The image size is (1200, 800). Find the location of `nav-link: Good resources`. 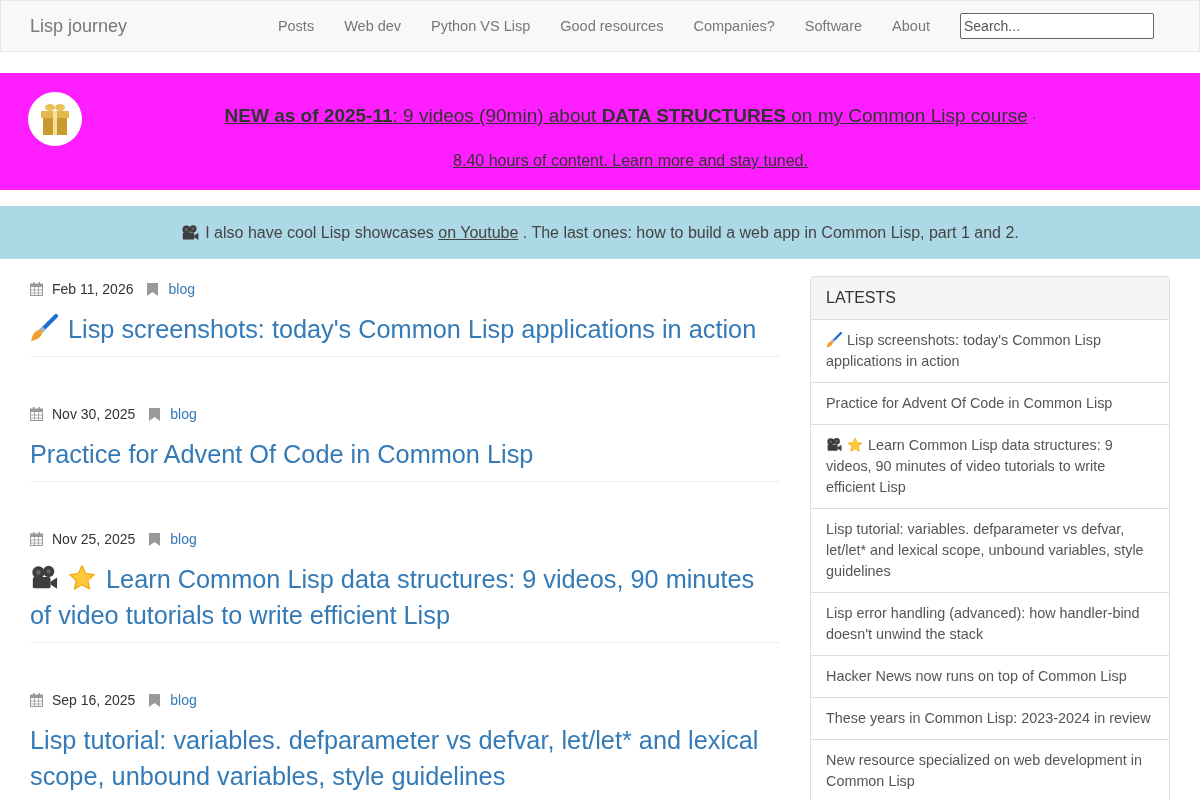

nav-link: Good resources is located at coordinates (612, 26).